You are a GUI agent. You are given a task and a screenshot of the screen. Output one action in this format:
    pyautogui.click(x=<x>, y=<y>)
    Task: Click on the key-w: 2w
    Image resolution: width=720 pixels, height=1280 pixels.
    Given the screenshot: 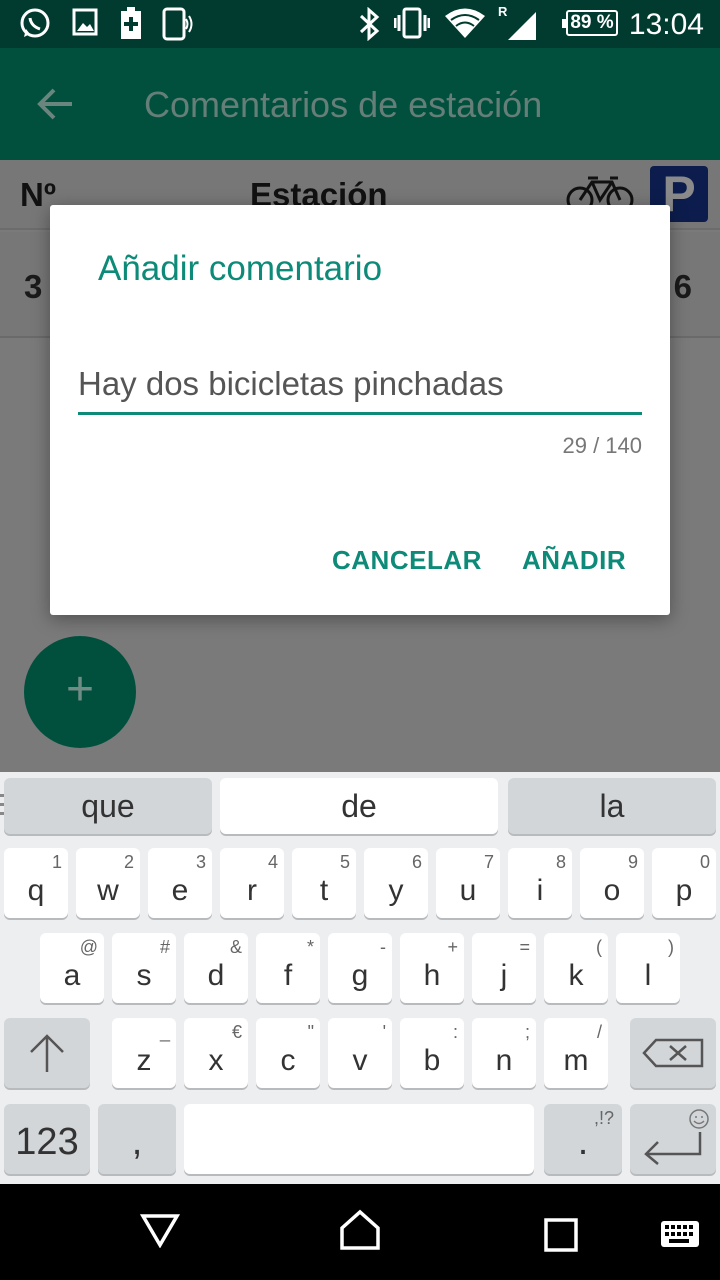 What is the action you would take?
    pyautogui.click(x=108, y=883)
    